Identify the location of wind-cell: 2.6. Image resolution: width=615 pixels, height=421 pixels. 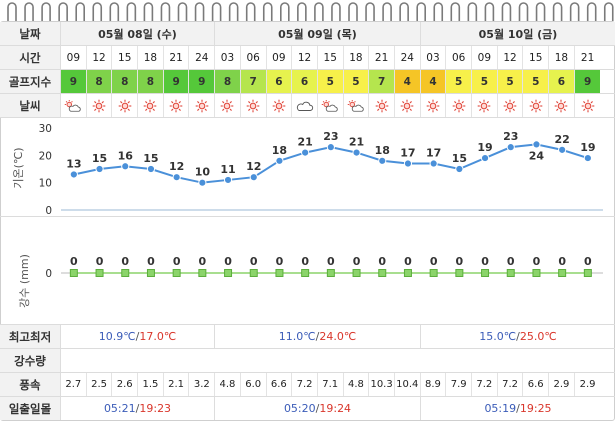
(125, 384).